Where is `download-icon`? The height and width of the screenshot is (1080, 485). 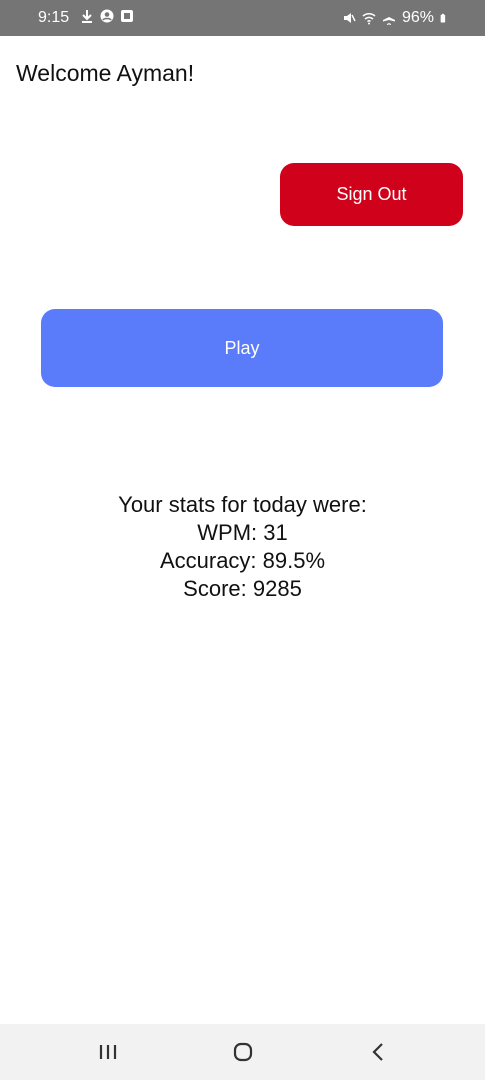
download-icon is located at coordinates (87, 16).